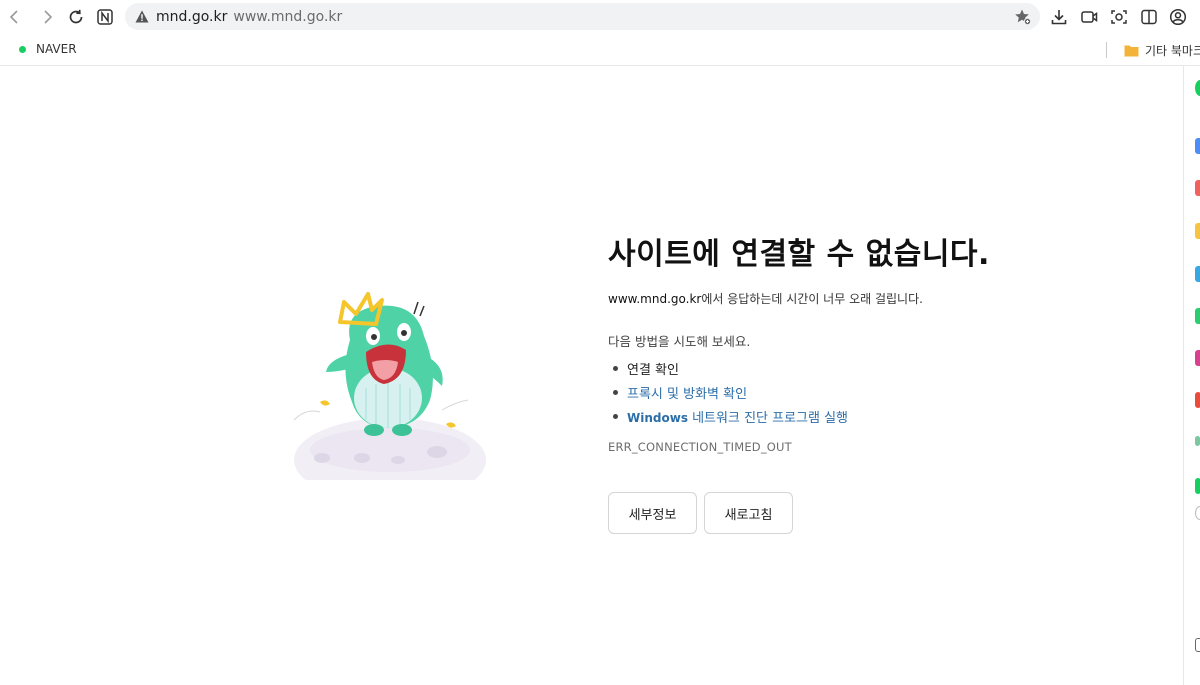  I want to click on profile-icon, so click(1178, 17).